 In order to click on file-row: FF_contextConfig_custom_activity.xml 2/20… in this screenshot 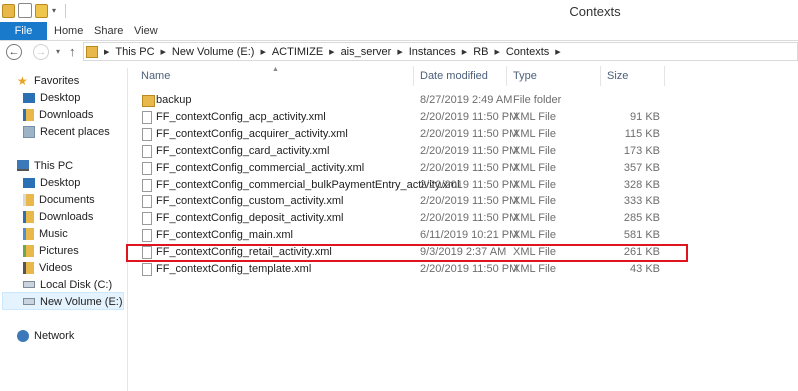, I will do `click(399, 201)`.